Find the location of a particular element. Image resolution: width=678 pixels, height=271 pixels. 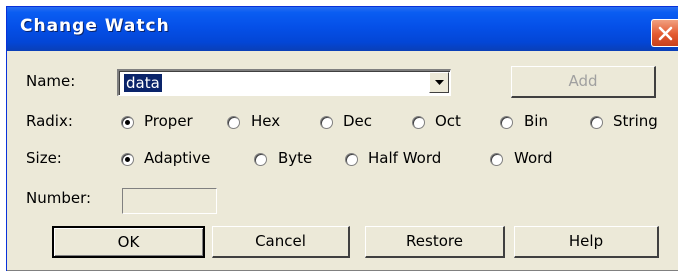

radix-bin-radio is located at coordinates (506, 122).